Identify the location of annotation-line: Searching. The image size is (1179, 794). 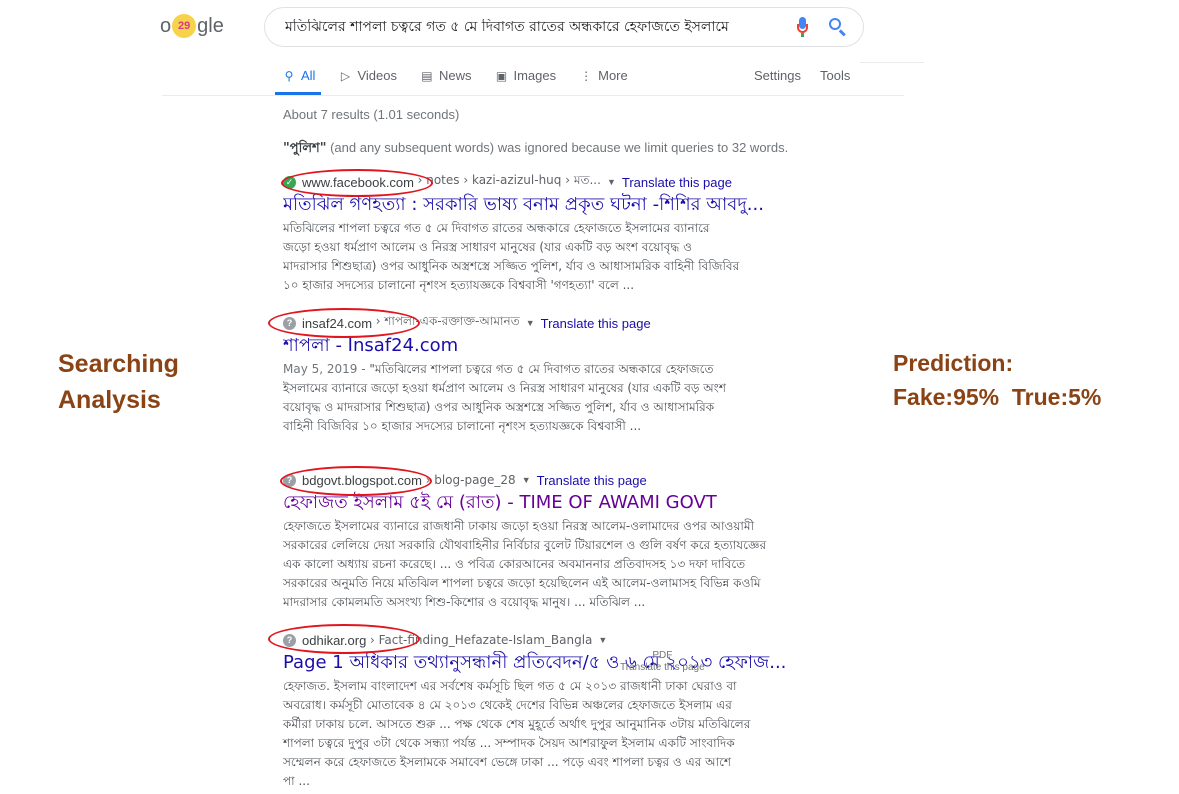
(118, 364).